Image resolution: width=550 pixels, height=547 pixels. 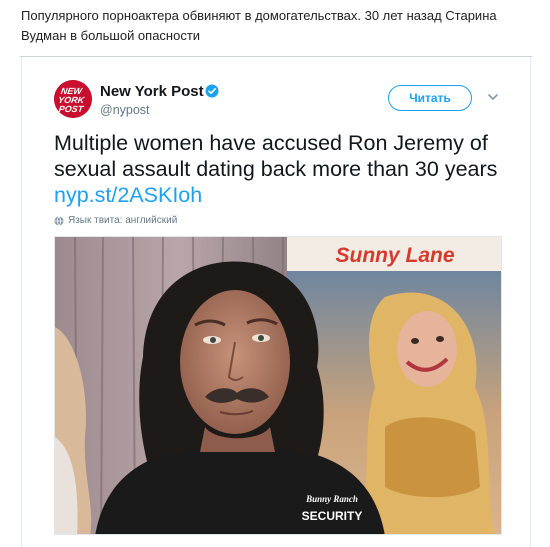 What do you see at coordinates (123, 220) in the screenshot?
I see `language-note-text: Язык твита: английский` at bounding box center [123, 220].